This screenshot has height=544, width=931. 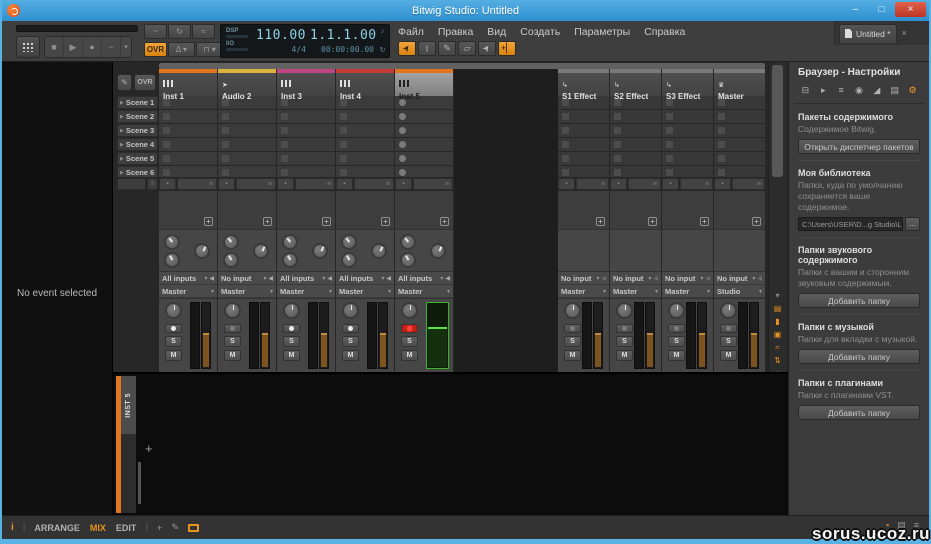 What do you see at coordinates (175, 527) in the screenshot?
I see `pen-mode-icon: ✎` at bounding box center [175, 527].